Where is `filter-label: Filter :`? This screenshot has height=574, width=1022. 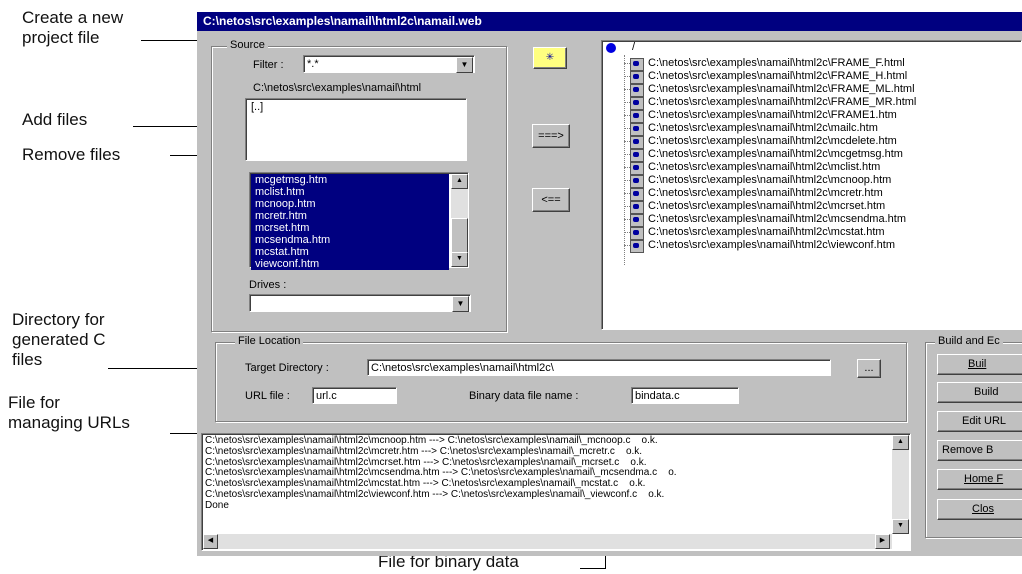 filter-label: Filter : is located at coordinates (268, 65).